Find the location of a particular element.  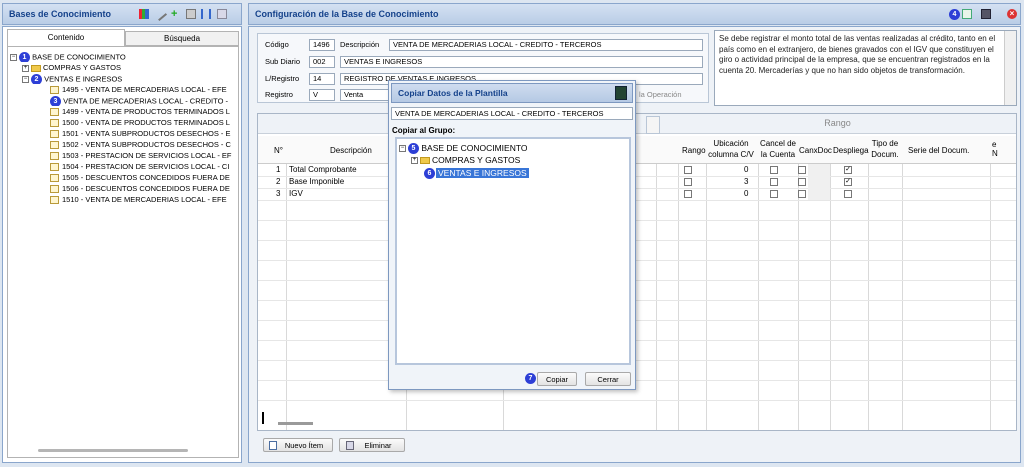

lregistro-label: L/Registro is located at coordinates (282, 78).